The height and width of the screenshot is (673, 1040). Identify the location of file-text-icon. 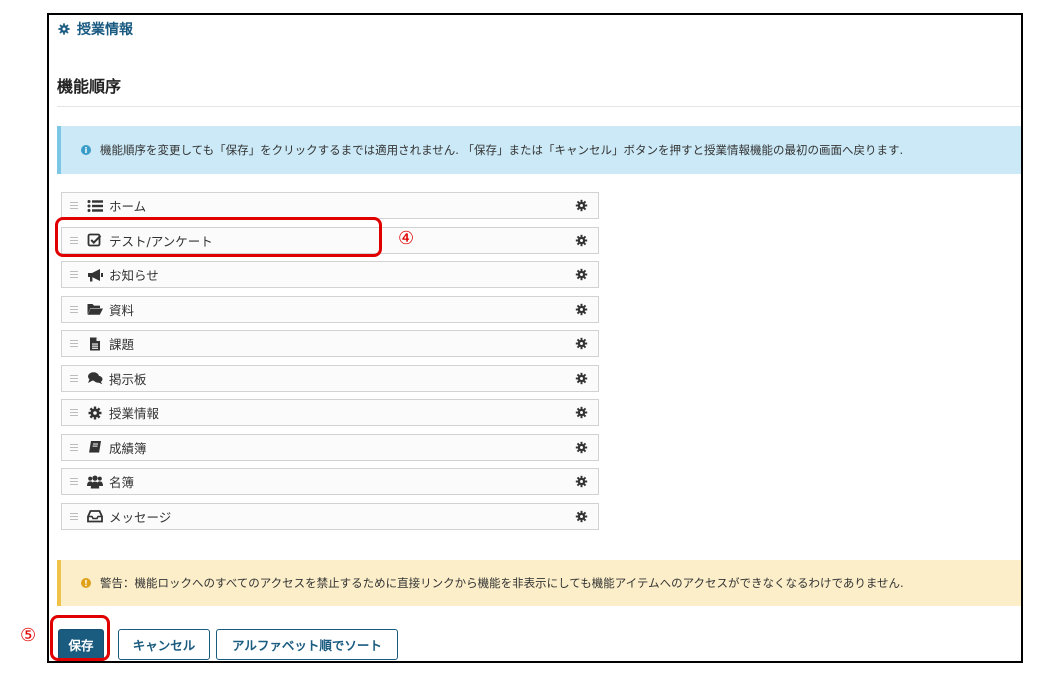
(95, 344).